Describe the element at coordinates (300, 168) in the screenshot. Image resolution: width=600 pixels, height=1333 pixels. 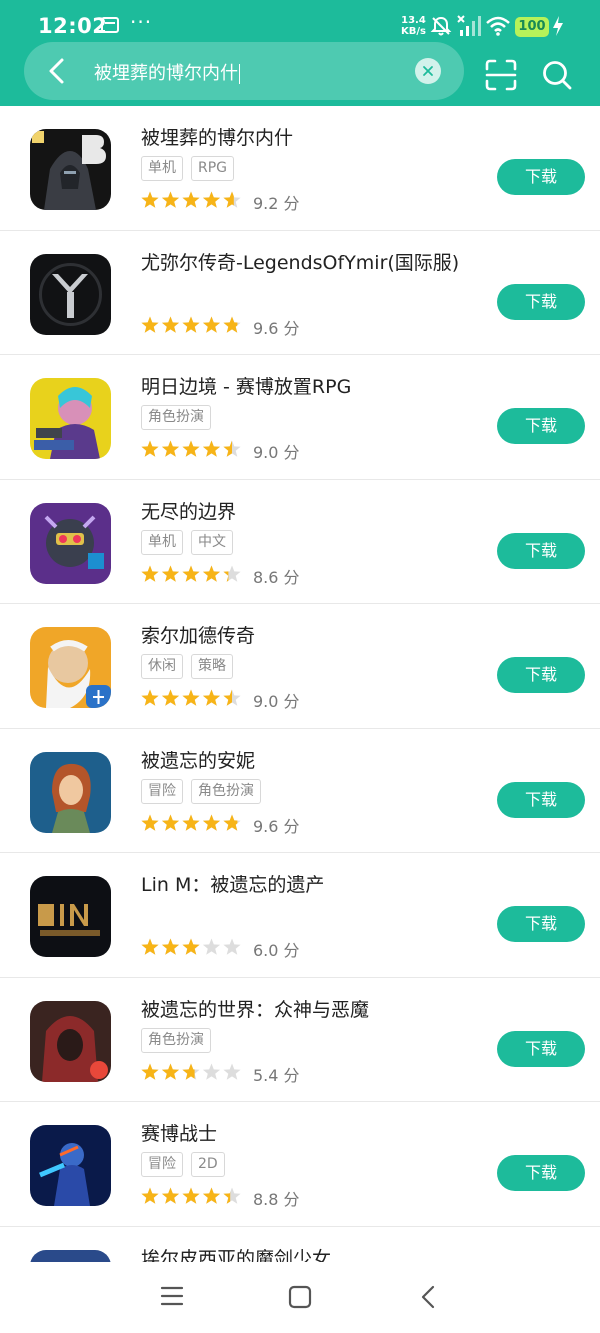
I see `list-item: 被埋葬的博尔内什 单机 RPG 9.2 分 下载` at that location.